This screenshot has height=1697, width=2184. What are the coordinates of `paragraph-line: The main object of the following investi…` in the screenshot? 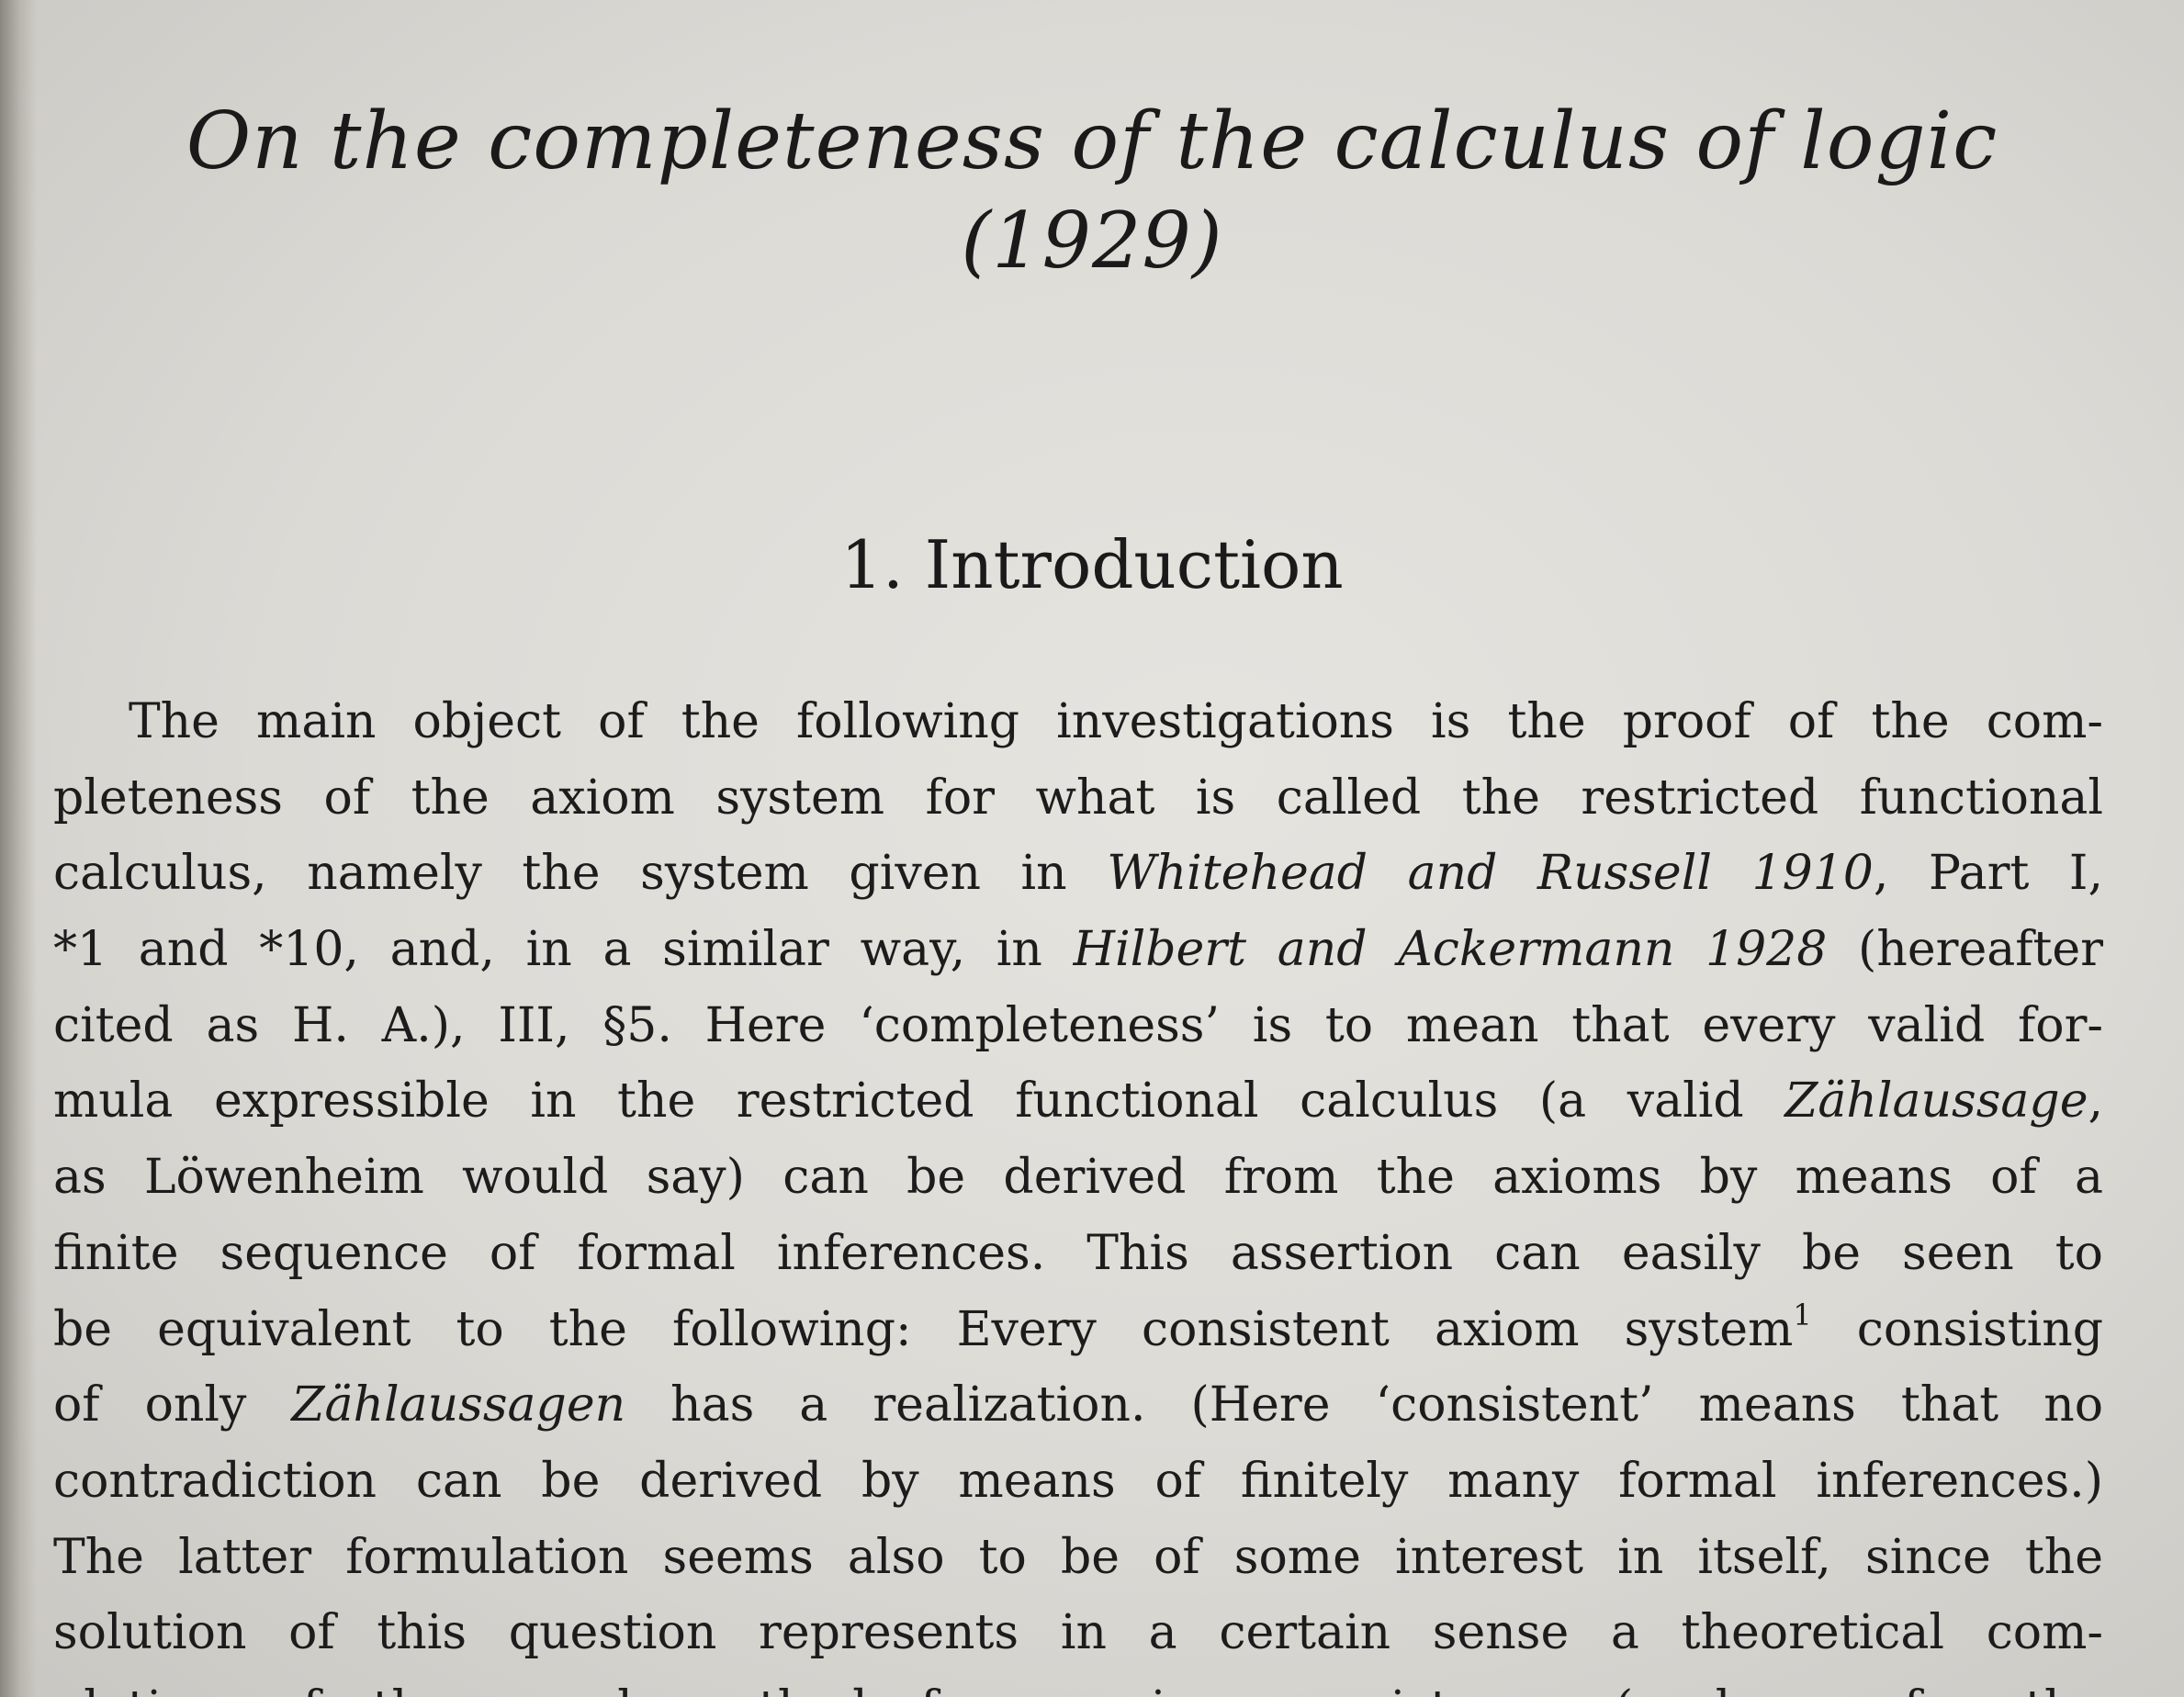 It's located at (1078, 722).